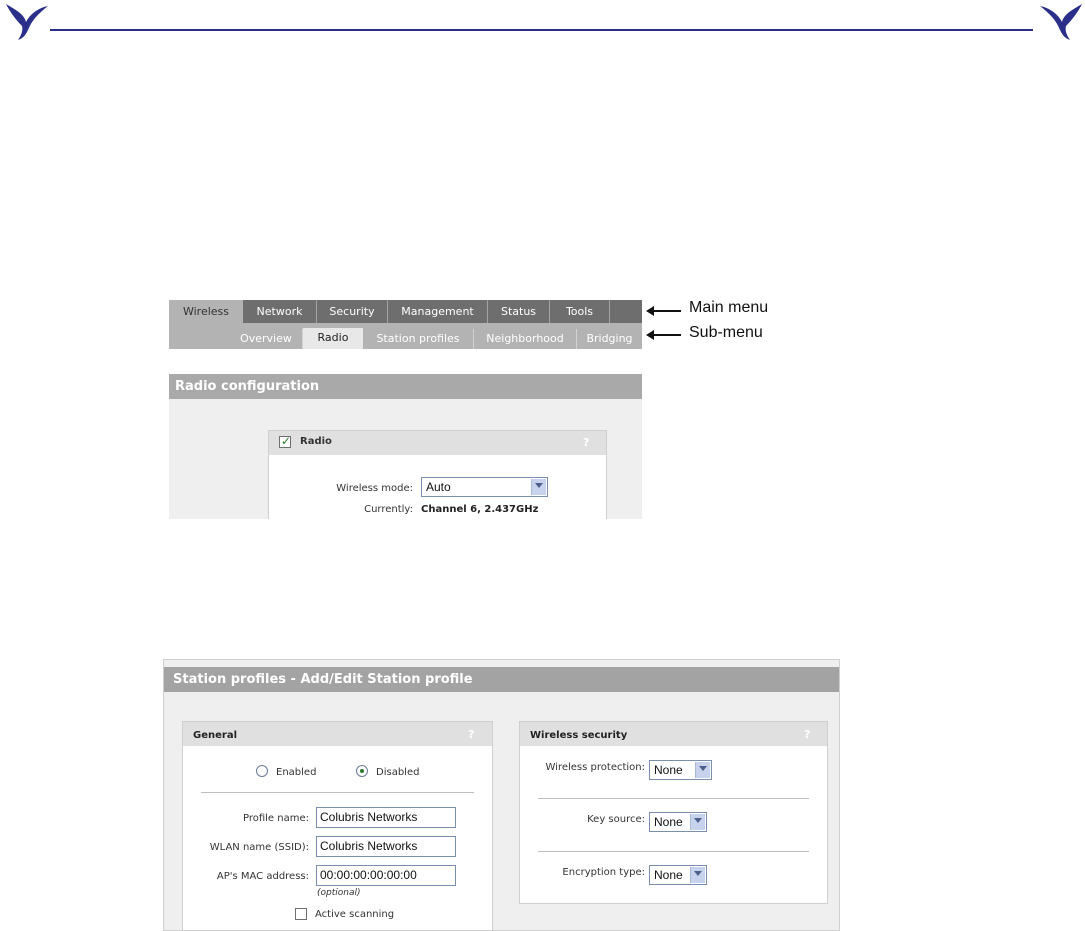 This screenshot has height=931, width=1085. Describe the element at coordinates (333, 338) in the screenshot. I see `sub-menu-radio: Radio` at that location.